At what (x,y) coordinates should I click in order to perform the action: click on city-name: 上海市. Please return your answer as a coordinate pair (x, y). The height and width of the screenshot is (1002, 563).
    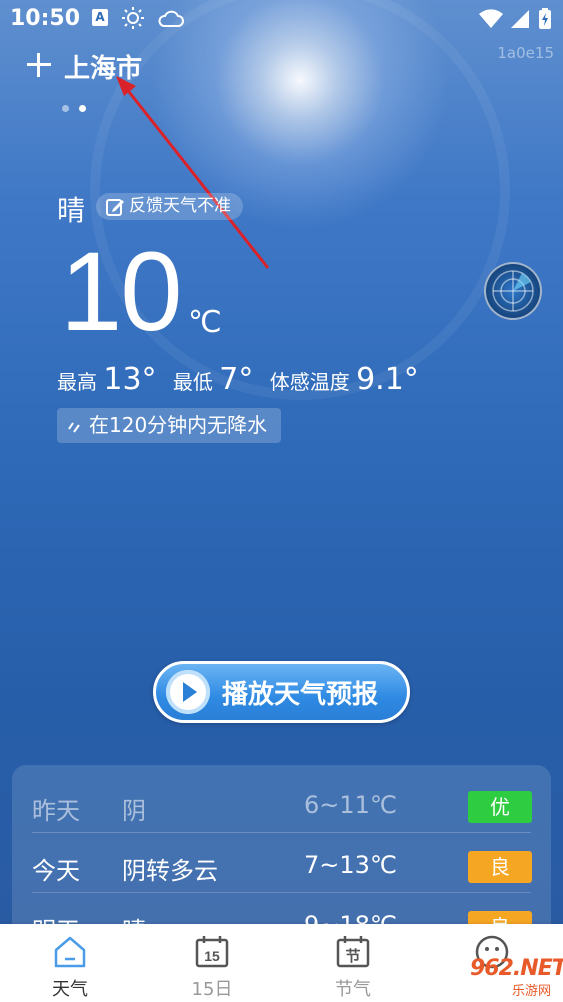
    Looking at the image, I should click on (103, 66).